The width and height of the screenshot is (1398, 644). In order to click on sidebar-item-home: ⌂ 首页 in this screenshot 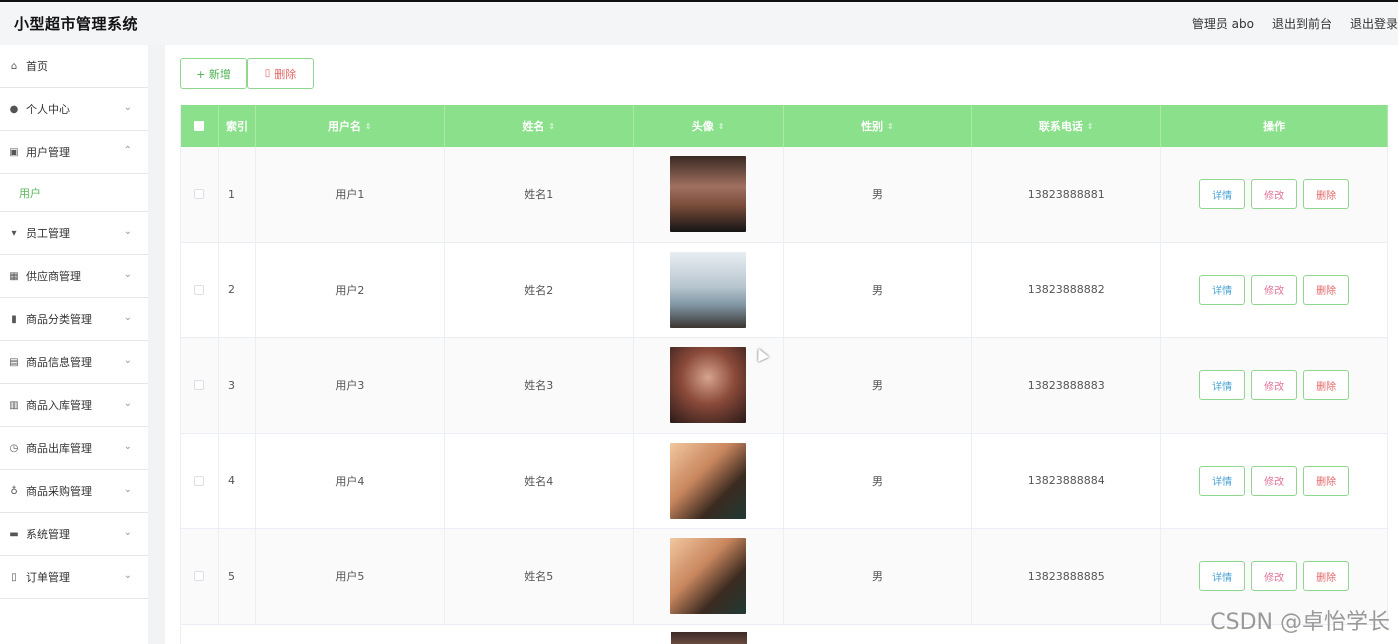, I will do `click(74, 66)`.